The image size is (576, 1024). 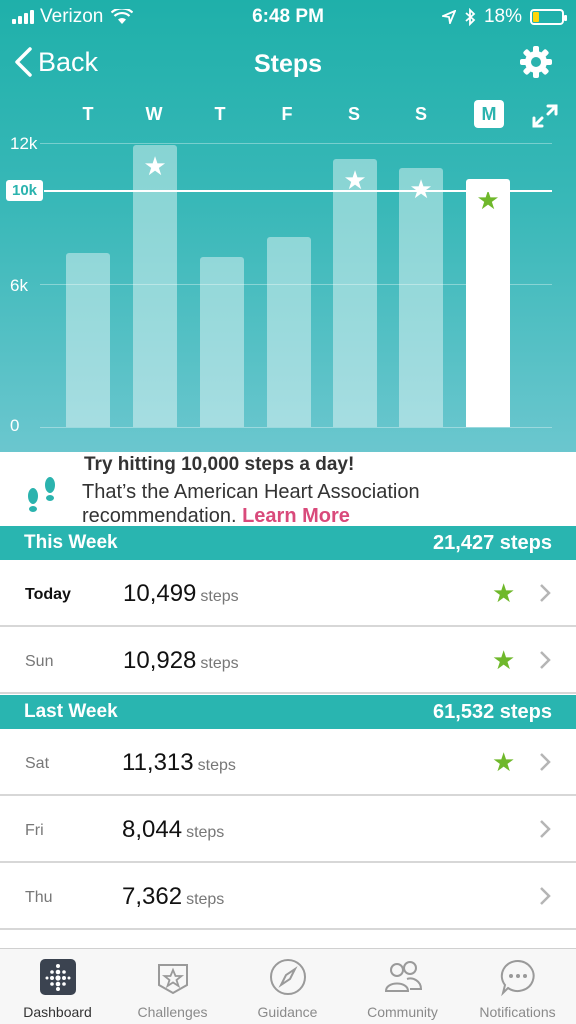 What do you see at coordinates (24, 143) in the screenshot?
I see `y-tick-label: 12k` at bounding box center [24, 143].